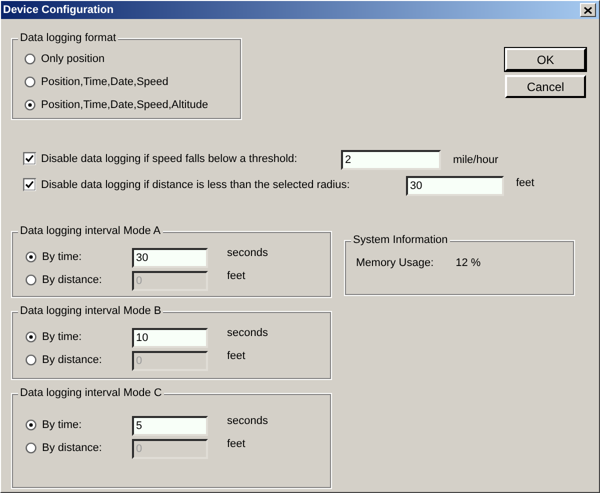 The width and height of the screenshot is (600, 493). Describe the element at coordinates (170, 426) in the screenshot. I see `text-field: 5` at that location.